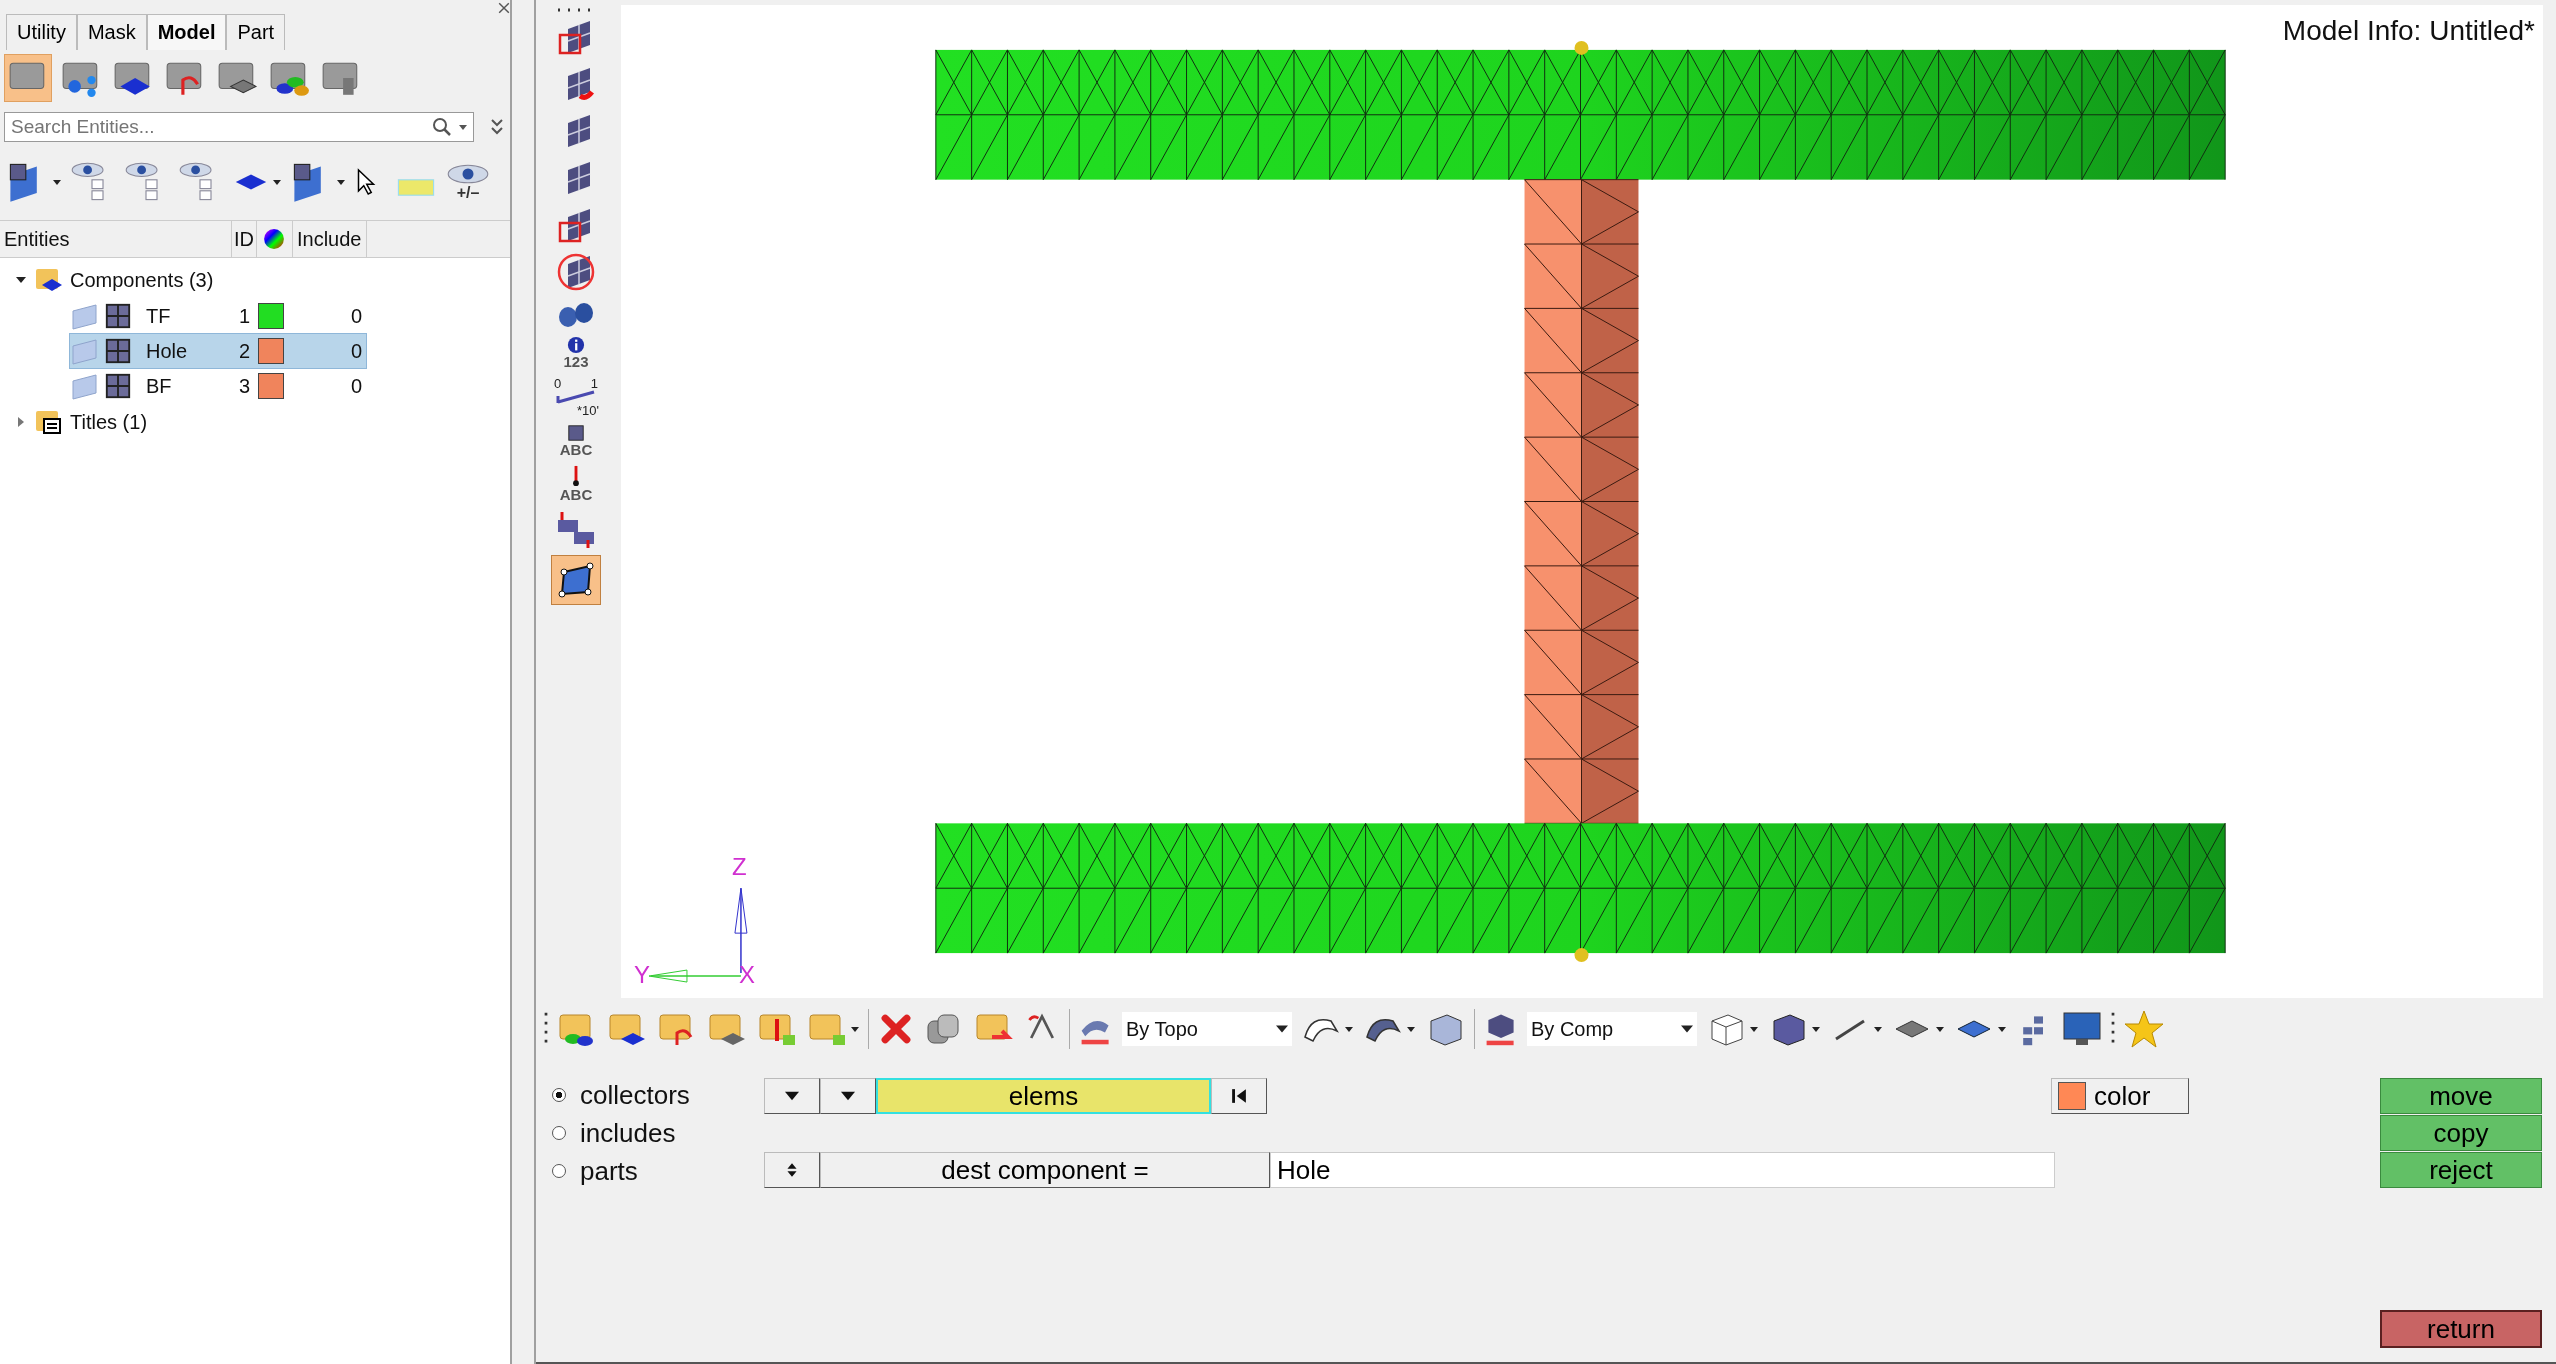  What do you see at coordinates (243, 386) in the screenshot?
I see `component-id: 3` at bounding box center [243, 386].